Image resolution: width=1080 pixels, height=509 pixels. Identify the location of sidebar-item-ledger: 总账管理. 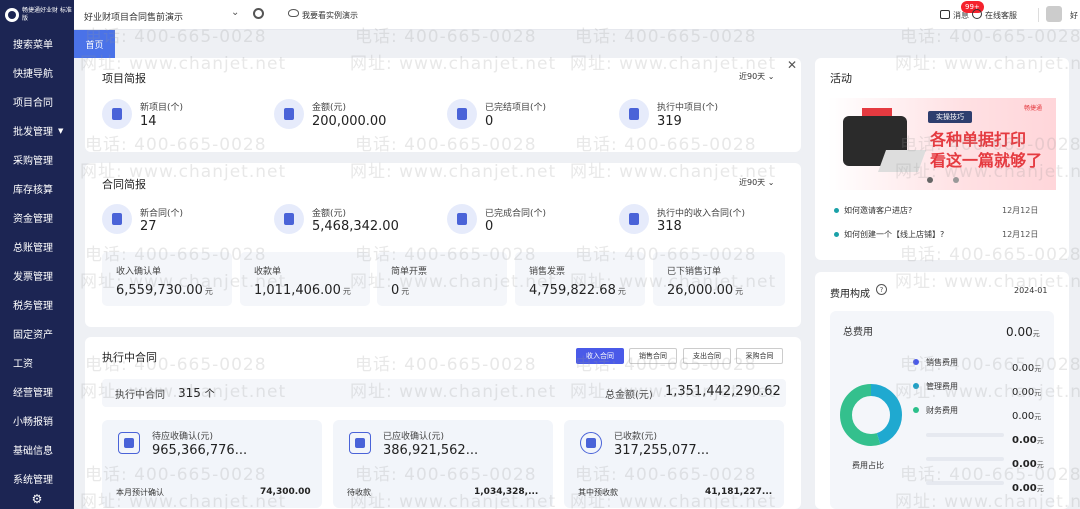
(37, 246).